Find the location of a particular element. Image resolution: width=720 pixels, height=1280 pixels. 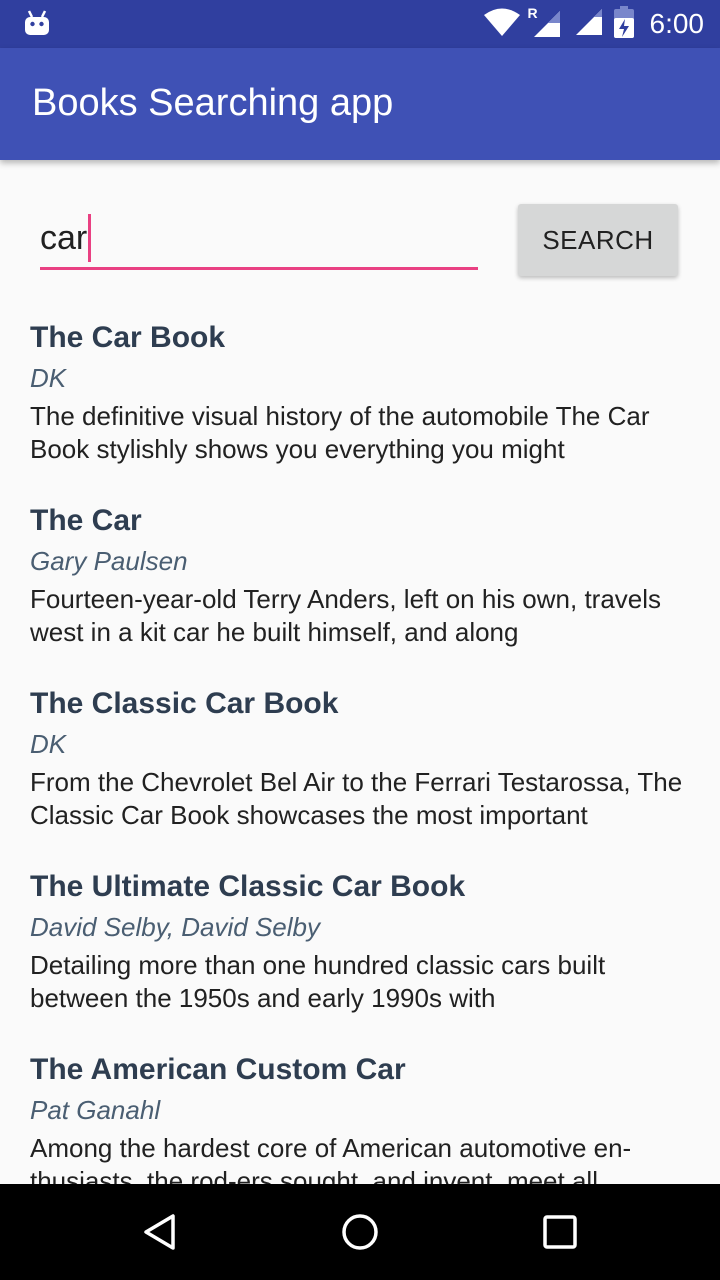

navigation-bar is located at coordinates (360, 1232).